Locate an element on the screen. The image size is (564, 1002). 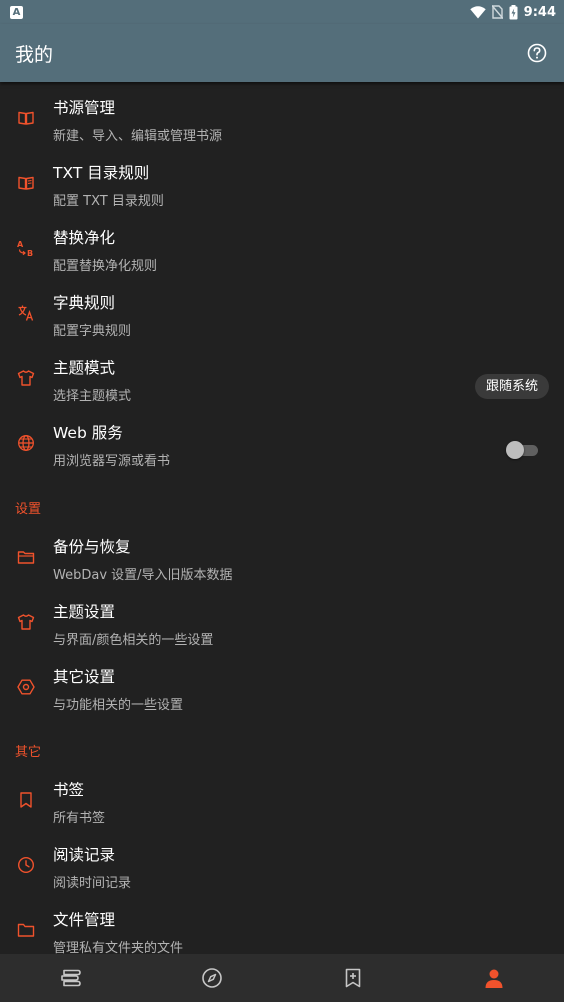
item-title: 主题模式 is located at coordinates (84, 368).